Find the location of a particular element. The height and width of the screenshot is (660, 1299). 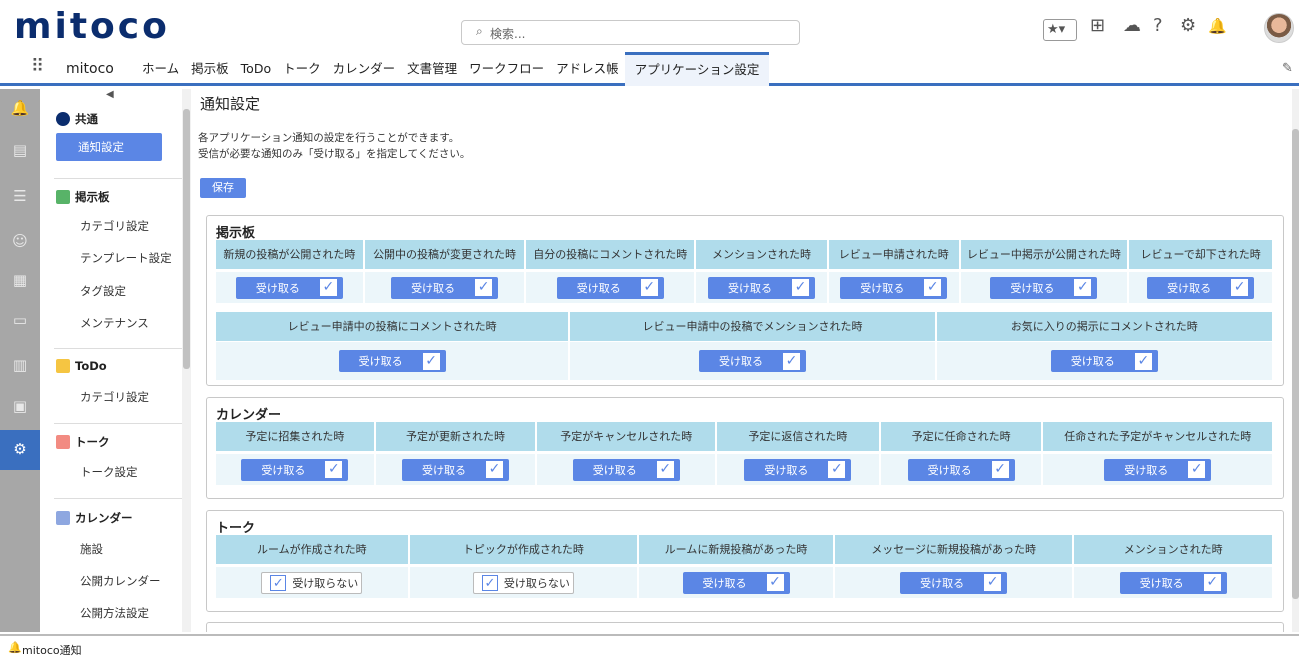

sidebar-item-todo-category: カテゴリ設定 is located at coordinates (114, 397).